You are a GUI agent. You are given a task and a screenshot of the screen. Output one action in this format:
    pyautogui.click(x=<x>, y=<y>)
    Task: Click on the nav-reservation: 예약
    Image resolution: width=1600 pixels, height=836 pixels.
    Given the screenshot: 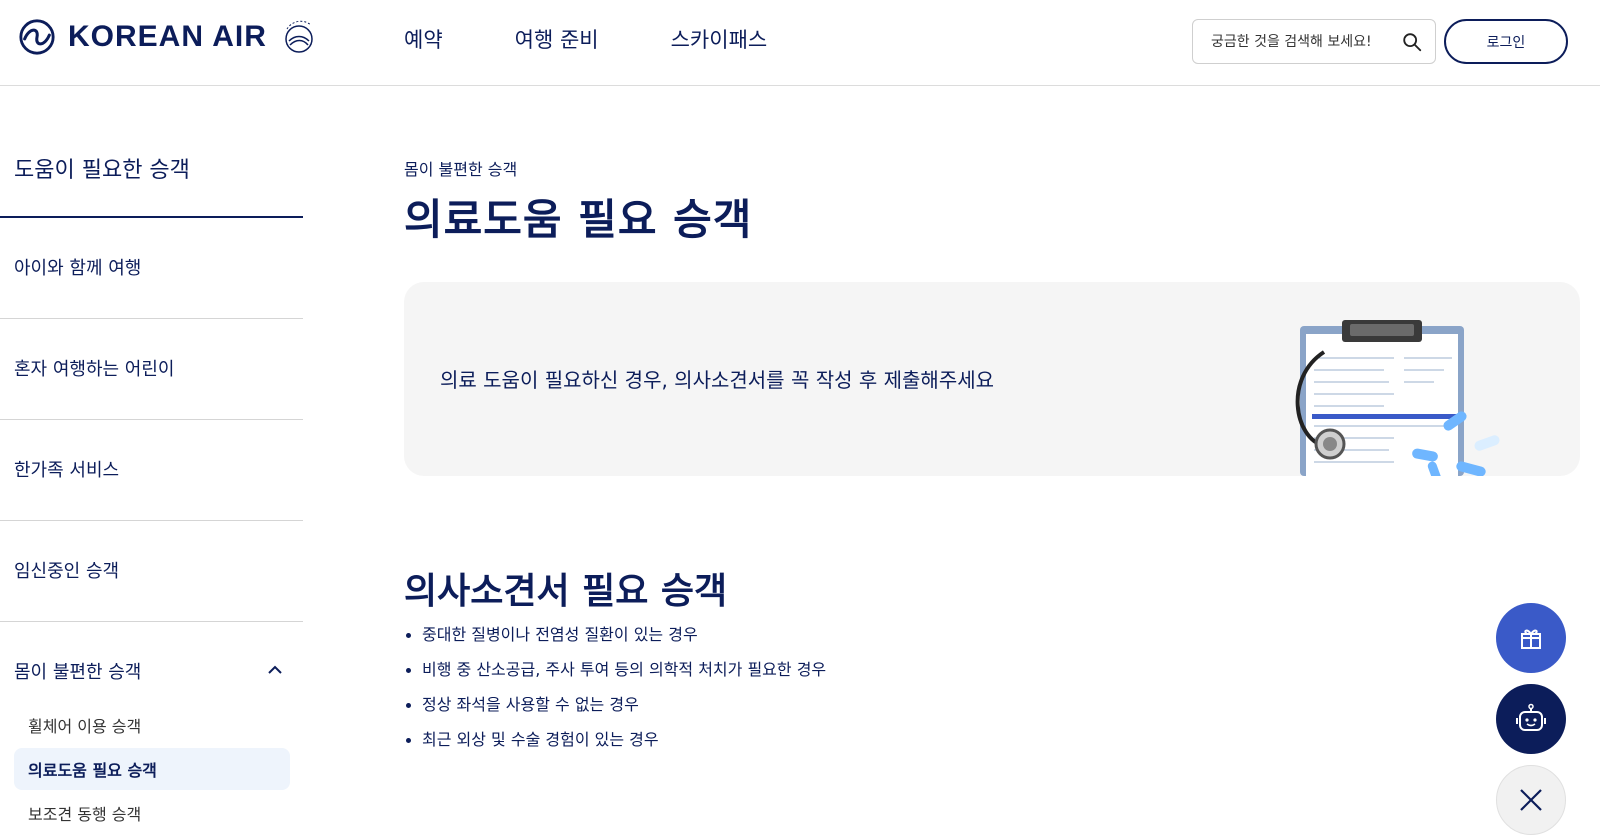 What is the action you would take?
    pyautogui.click(x=423, y=39)
    